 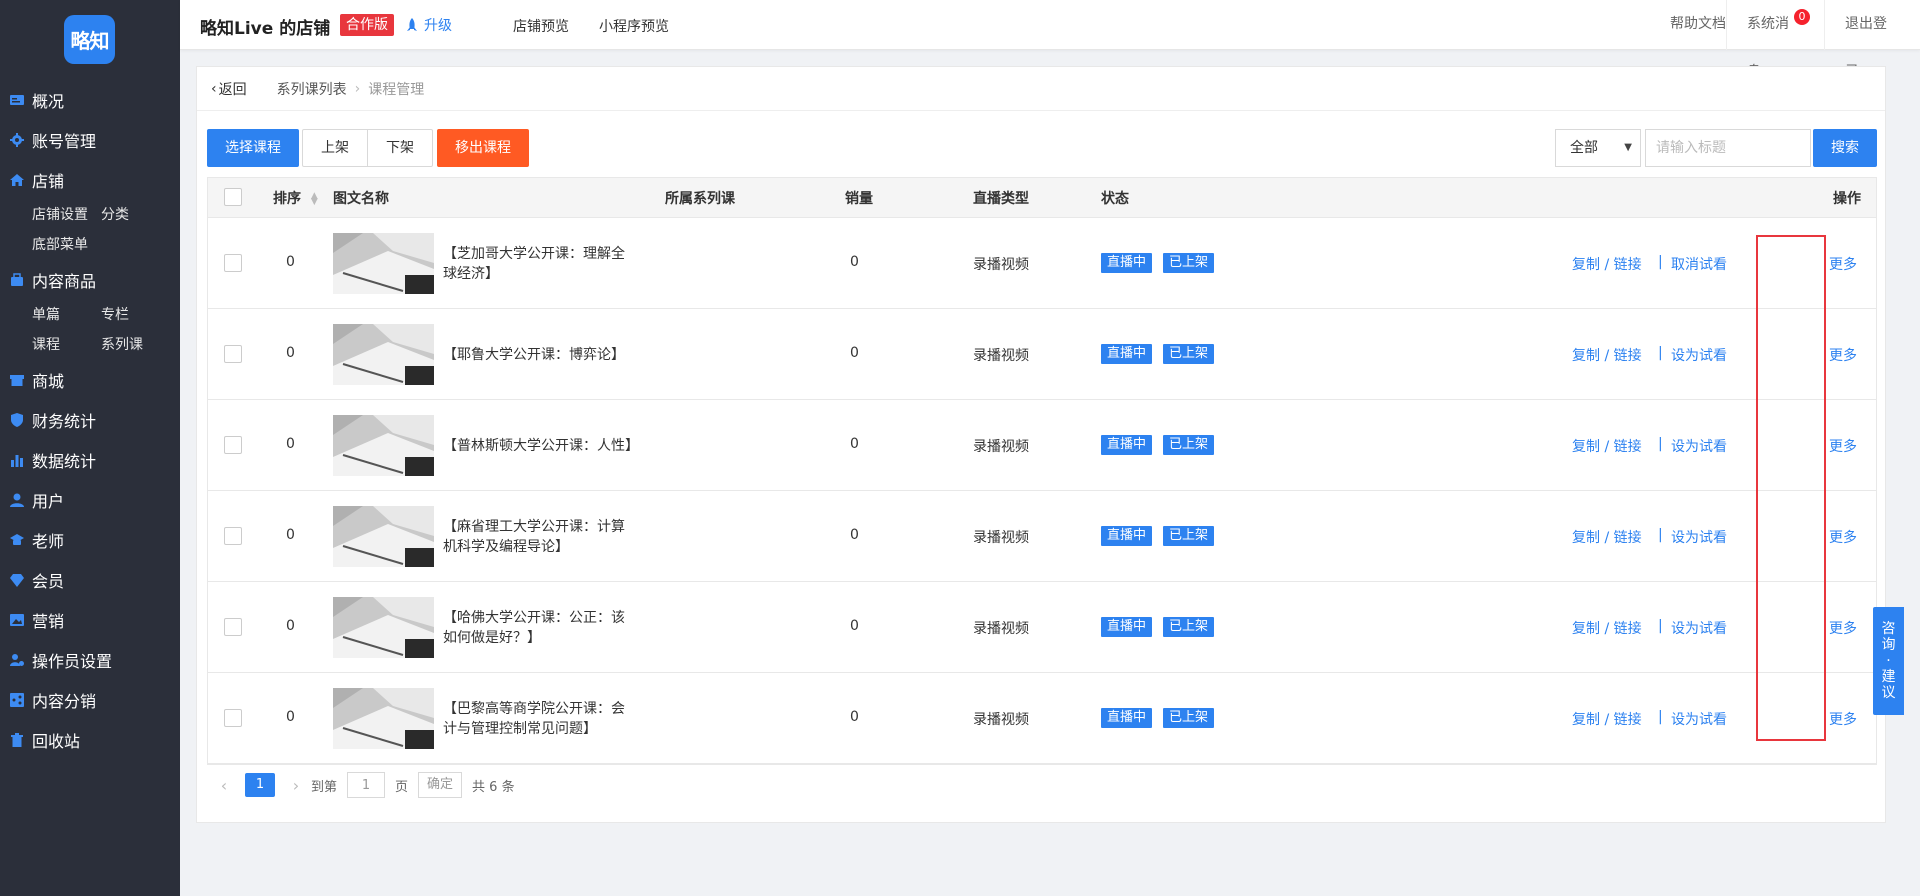 What do you see at coordinates (89, 39) in the screenshot?
I see `app-logo: 略知` at bounding box center [89, 39].